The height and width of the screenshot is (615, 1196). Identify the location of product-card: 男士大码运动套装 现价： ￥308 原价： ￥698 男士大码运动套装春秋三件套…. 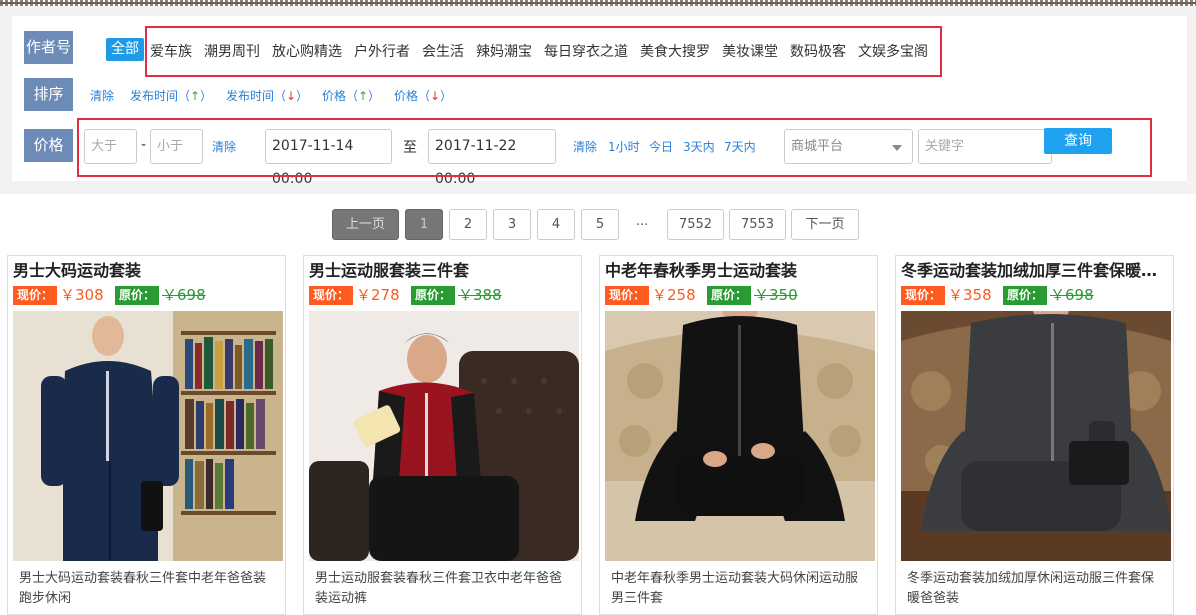
(146, 435).